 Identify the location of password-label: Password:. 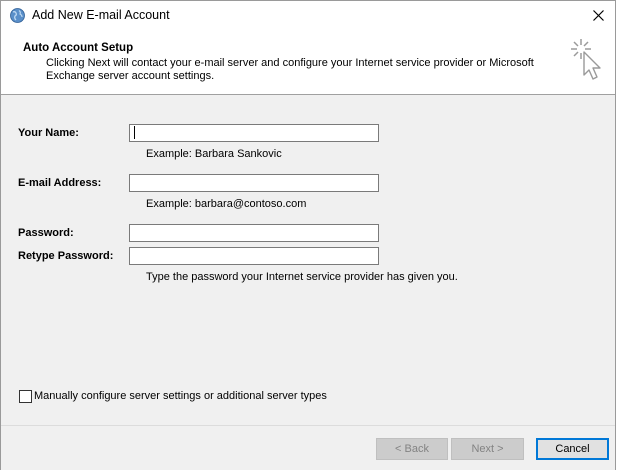
(46, 233).